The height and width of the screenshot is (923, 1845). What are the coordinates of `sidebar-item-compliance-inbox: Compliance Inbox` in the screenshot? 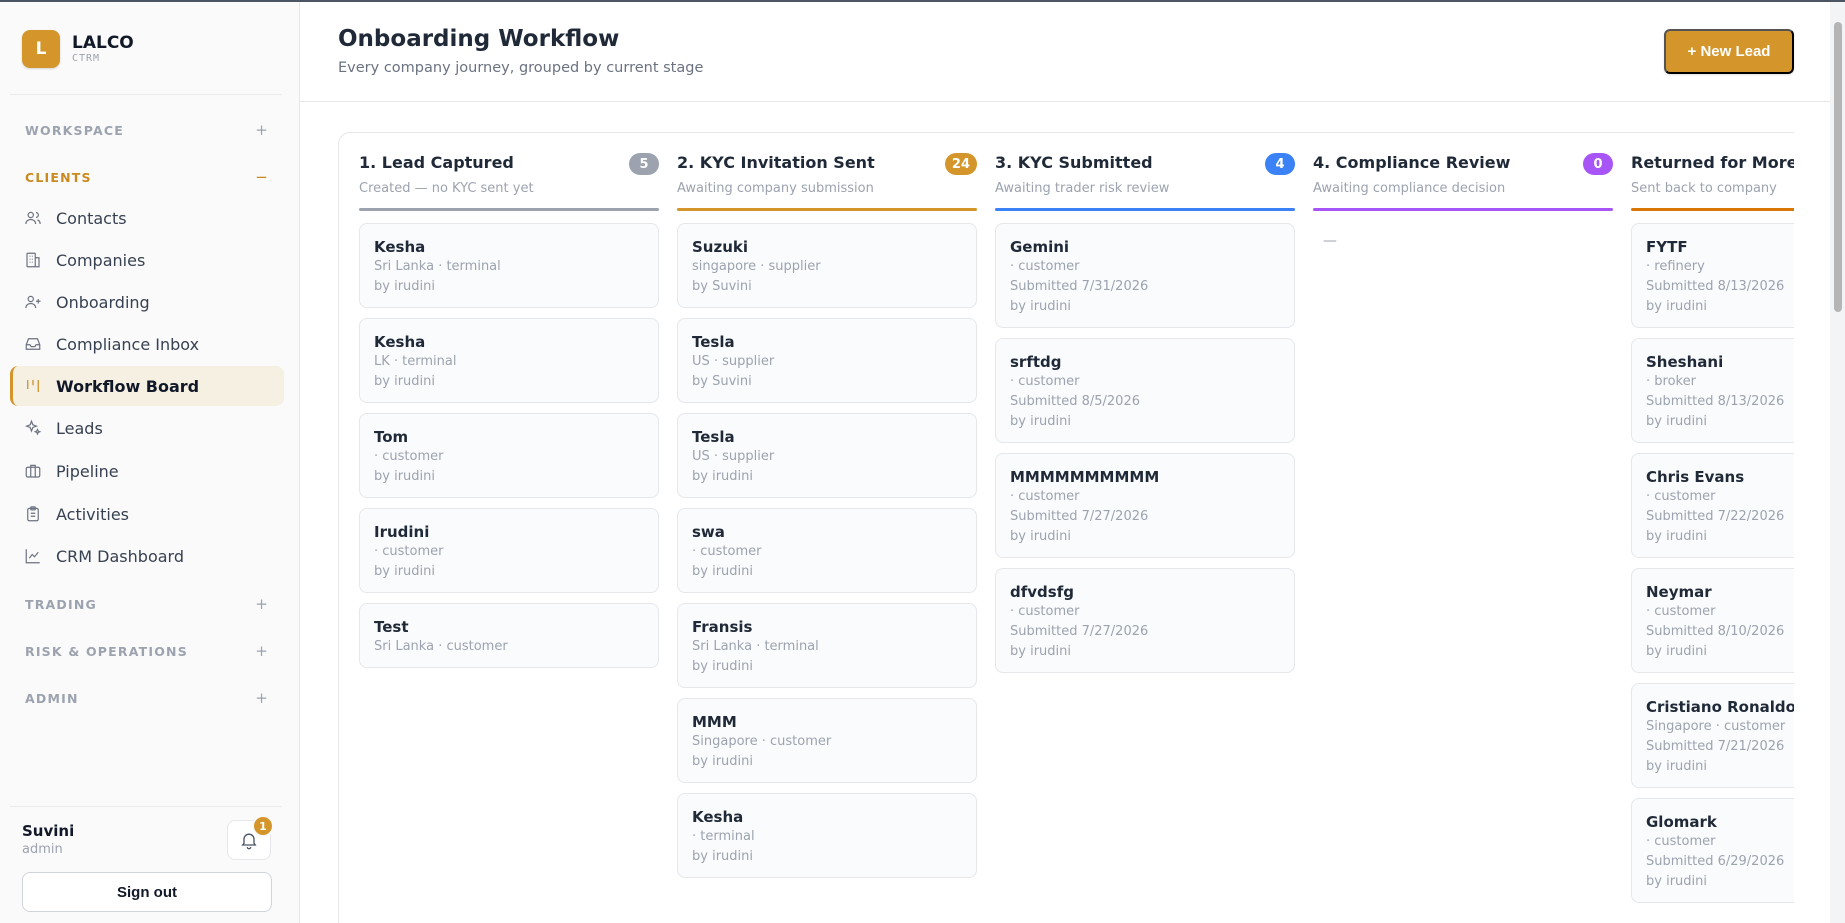 It's located at (147, 344).